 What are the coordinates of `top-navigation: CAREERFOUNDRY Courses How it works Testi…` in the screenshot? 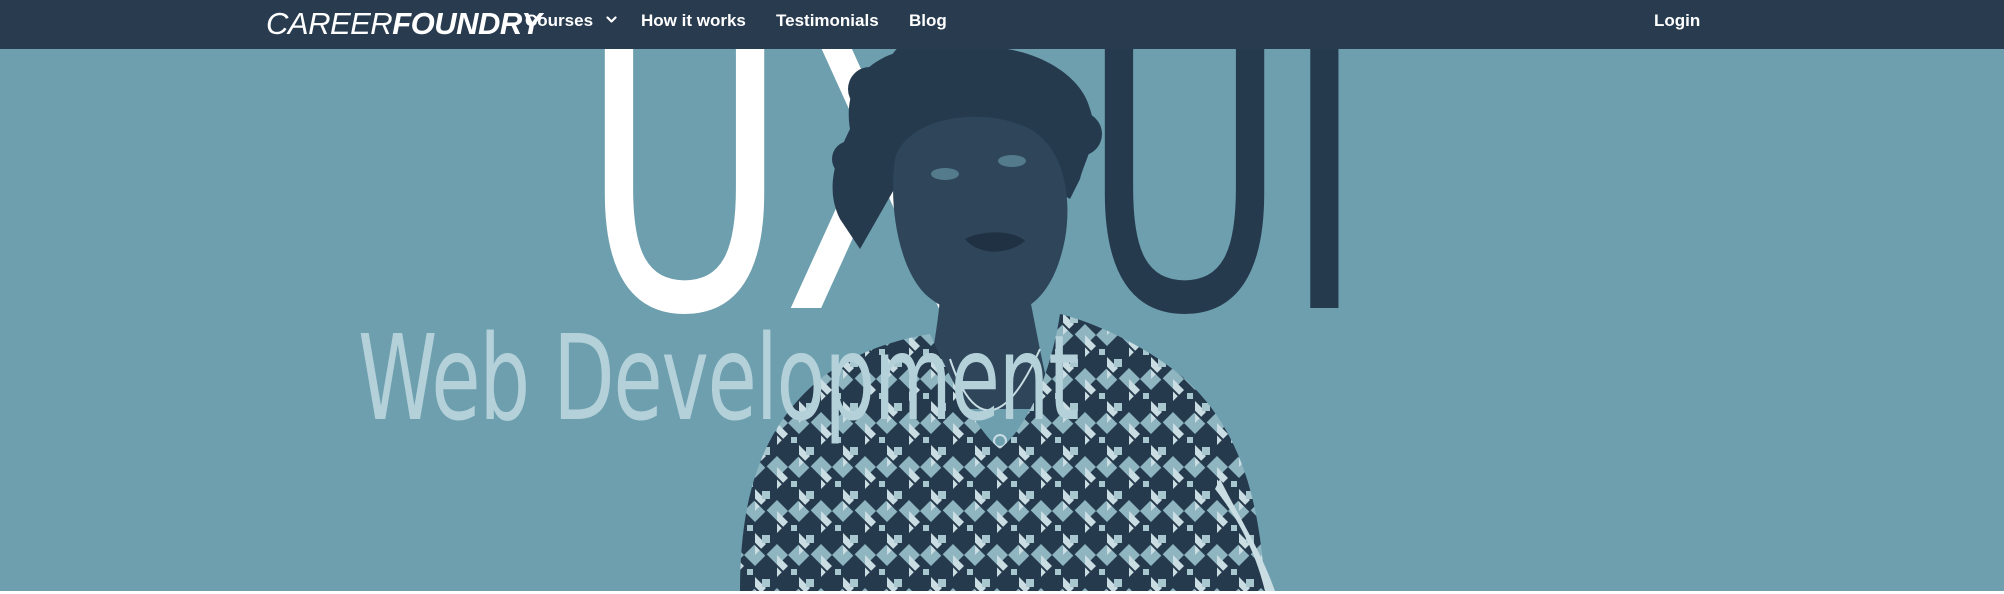 It's located at (1002, 24).